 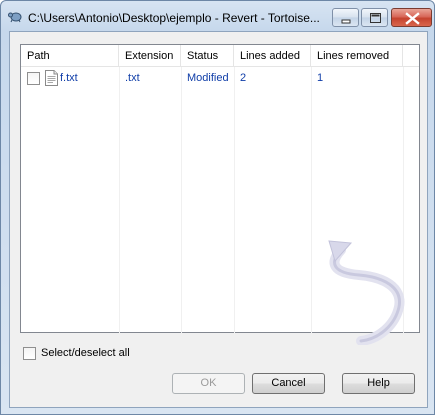 What do you see at coordinates (29, 353) in the screenshot?
I see `select-all-checkbox` at bounding box center [29, 353].